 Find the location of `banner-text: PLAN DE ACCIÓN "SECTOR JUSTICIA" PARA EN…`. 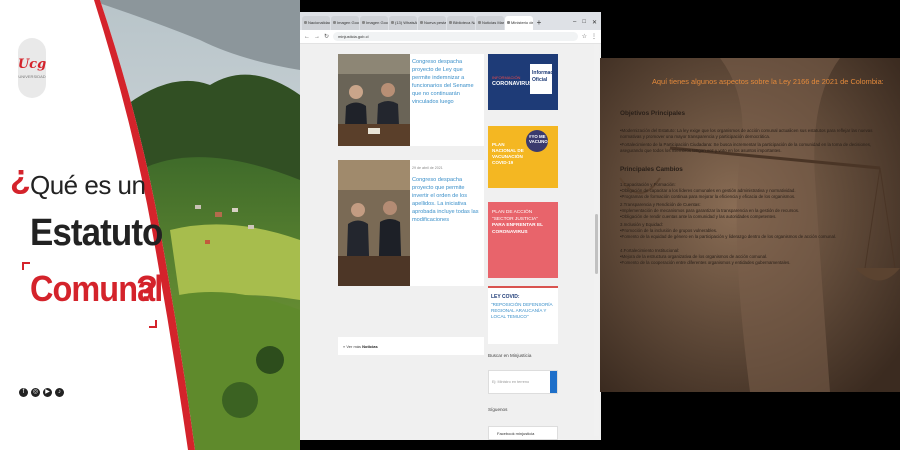

banner-text: PLAN DE ACCIÓN "SECTOR JUSTICIA" PARA EN… is located at coordinates (521, 223).